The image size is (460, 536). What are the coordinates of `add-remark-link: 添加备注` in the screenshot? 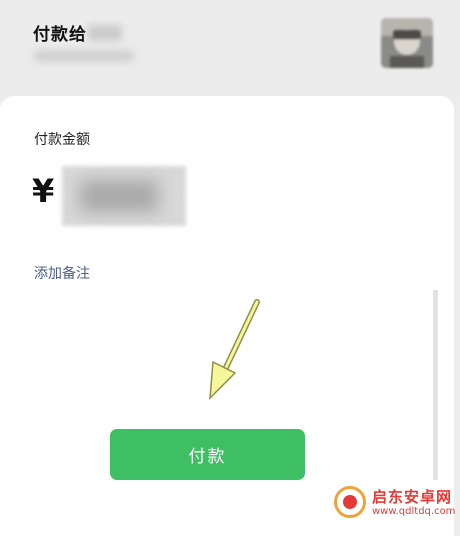 It's located at (62, 273).